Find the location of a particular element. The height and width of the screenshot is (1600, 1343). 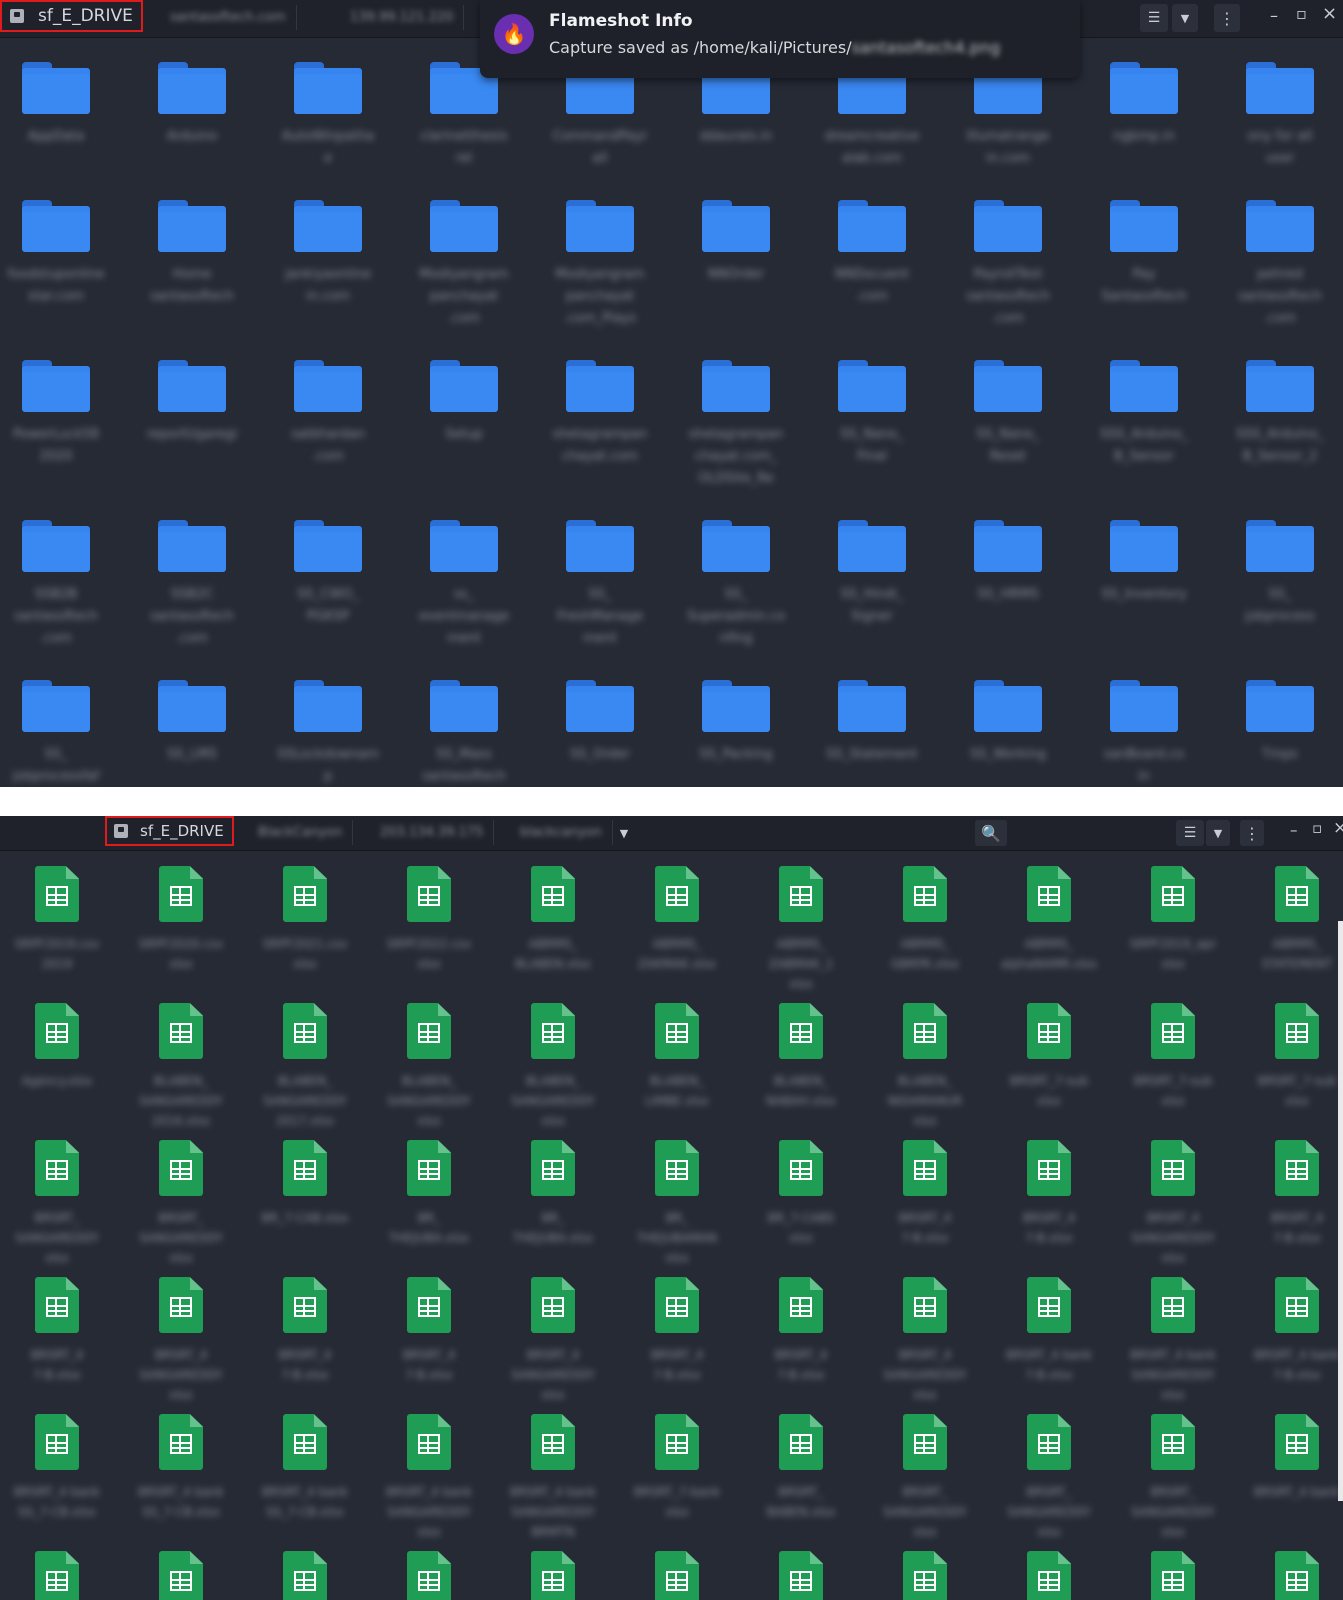

breadcrumb-item: 203.134.39.175 is located at coordinates (432, 832).